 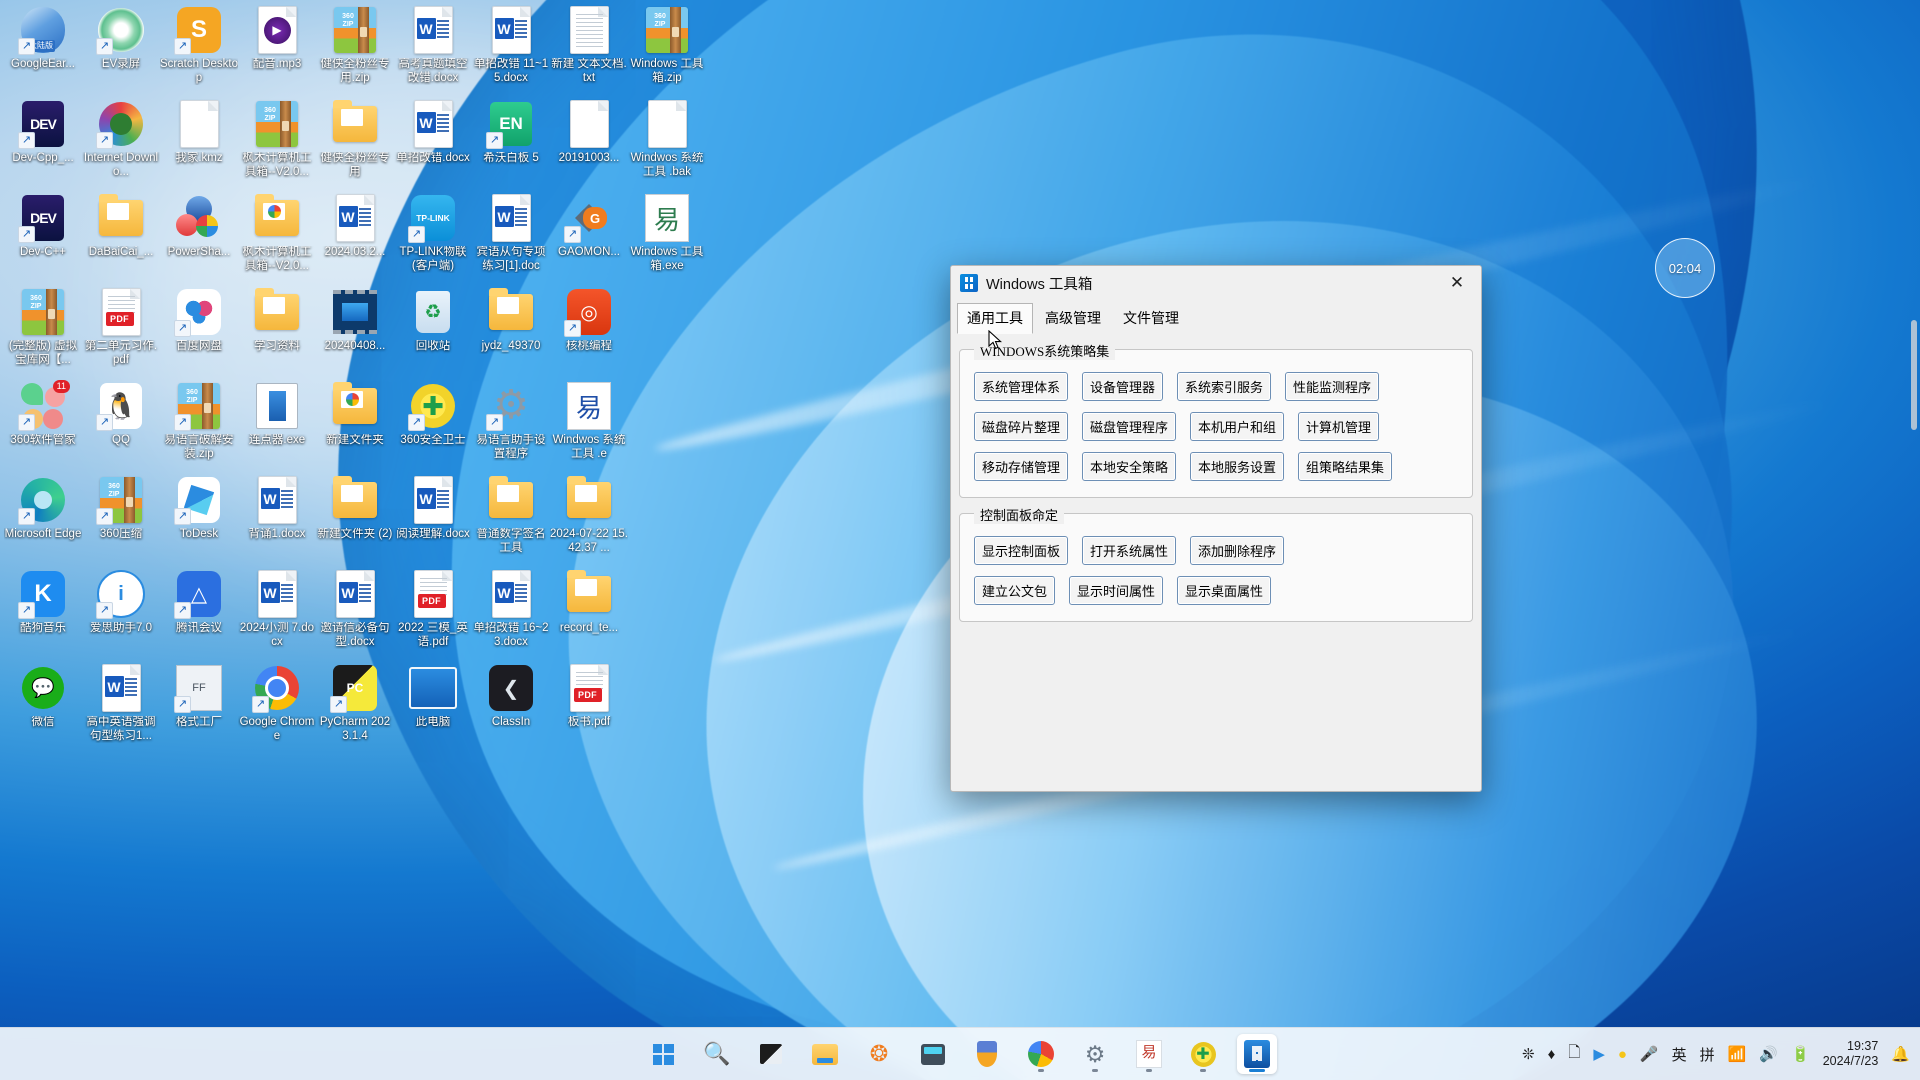 What do you see at coordinates (121, 327) in the screenshot?
I see `desktop-icon: PDF 第二单元习作.pdf` at bounding box center [121, 327].